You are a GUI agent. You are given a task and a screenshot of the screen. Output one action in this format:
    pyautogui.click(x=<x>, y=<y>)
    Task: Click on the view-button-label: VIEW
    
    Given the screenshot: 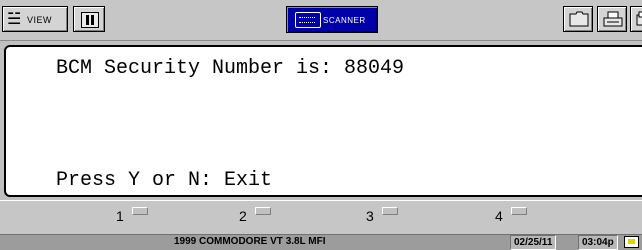 What is the action you would take?
    pyautogui.click(x=40, y=20)
    